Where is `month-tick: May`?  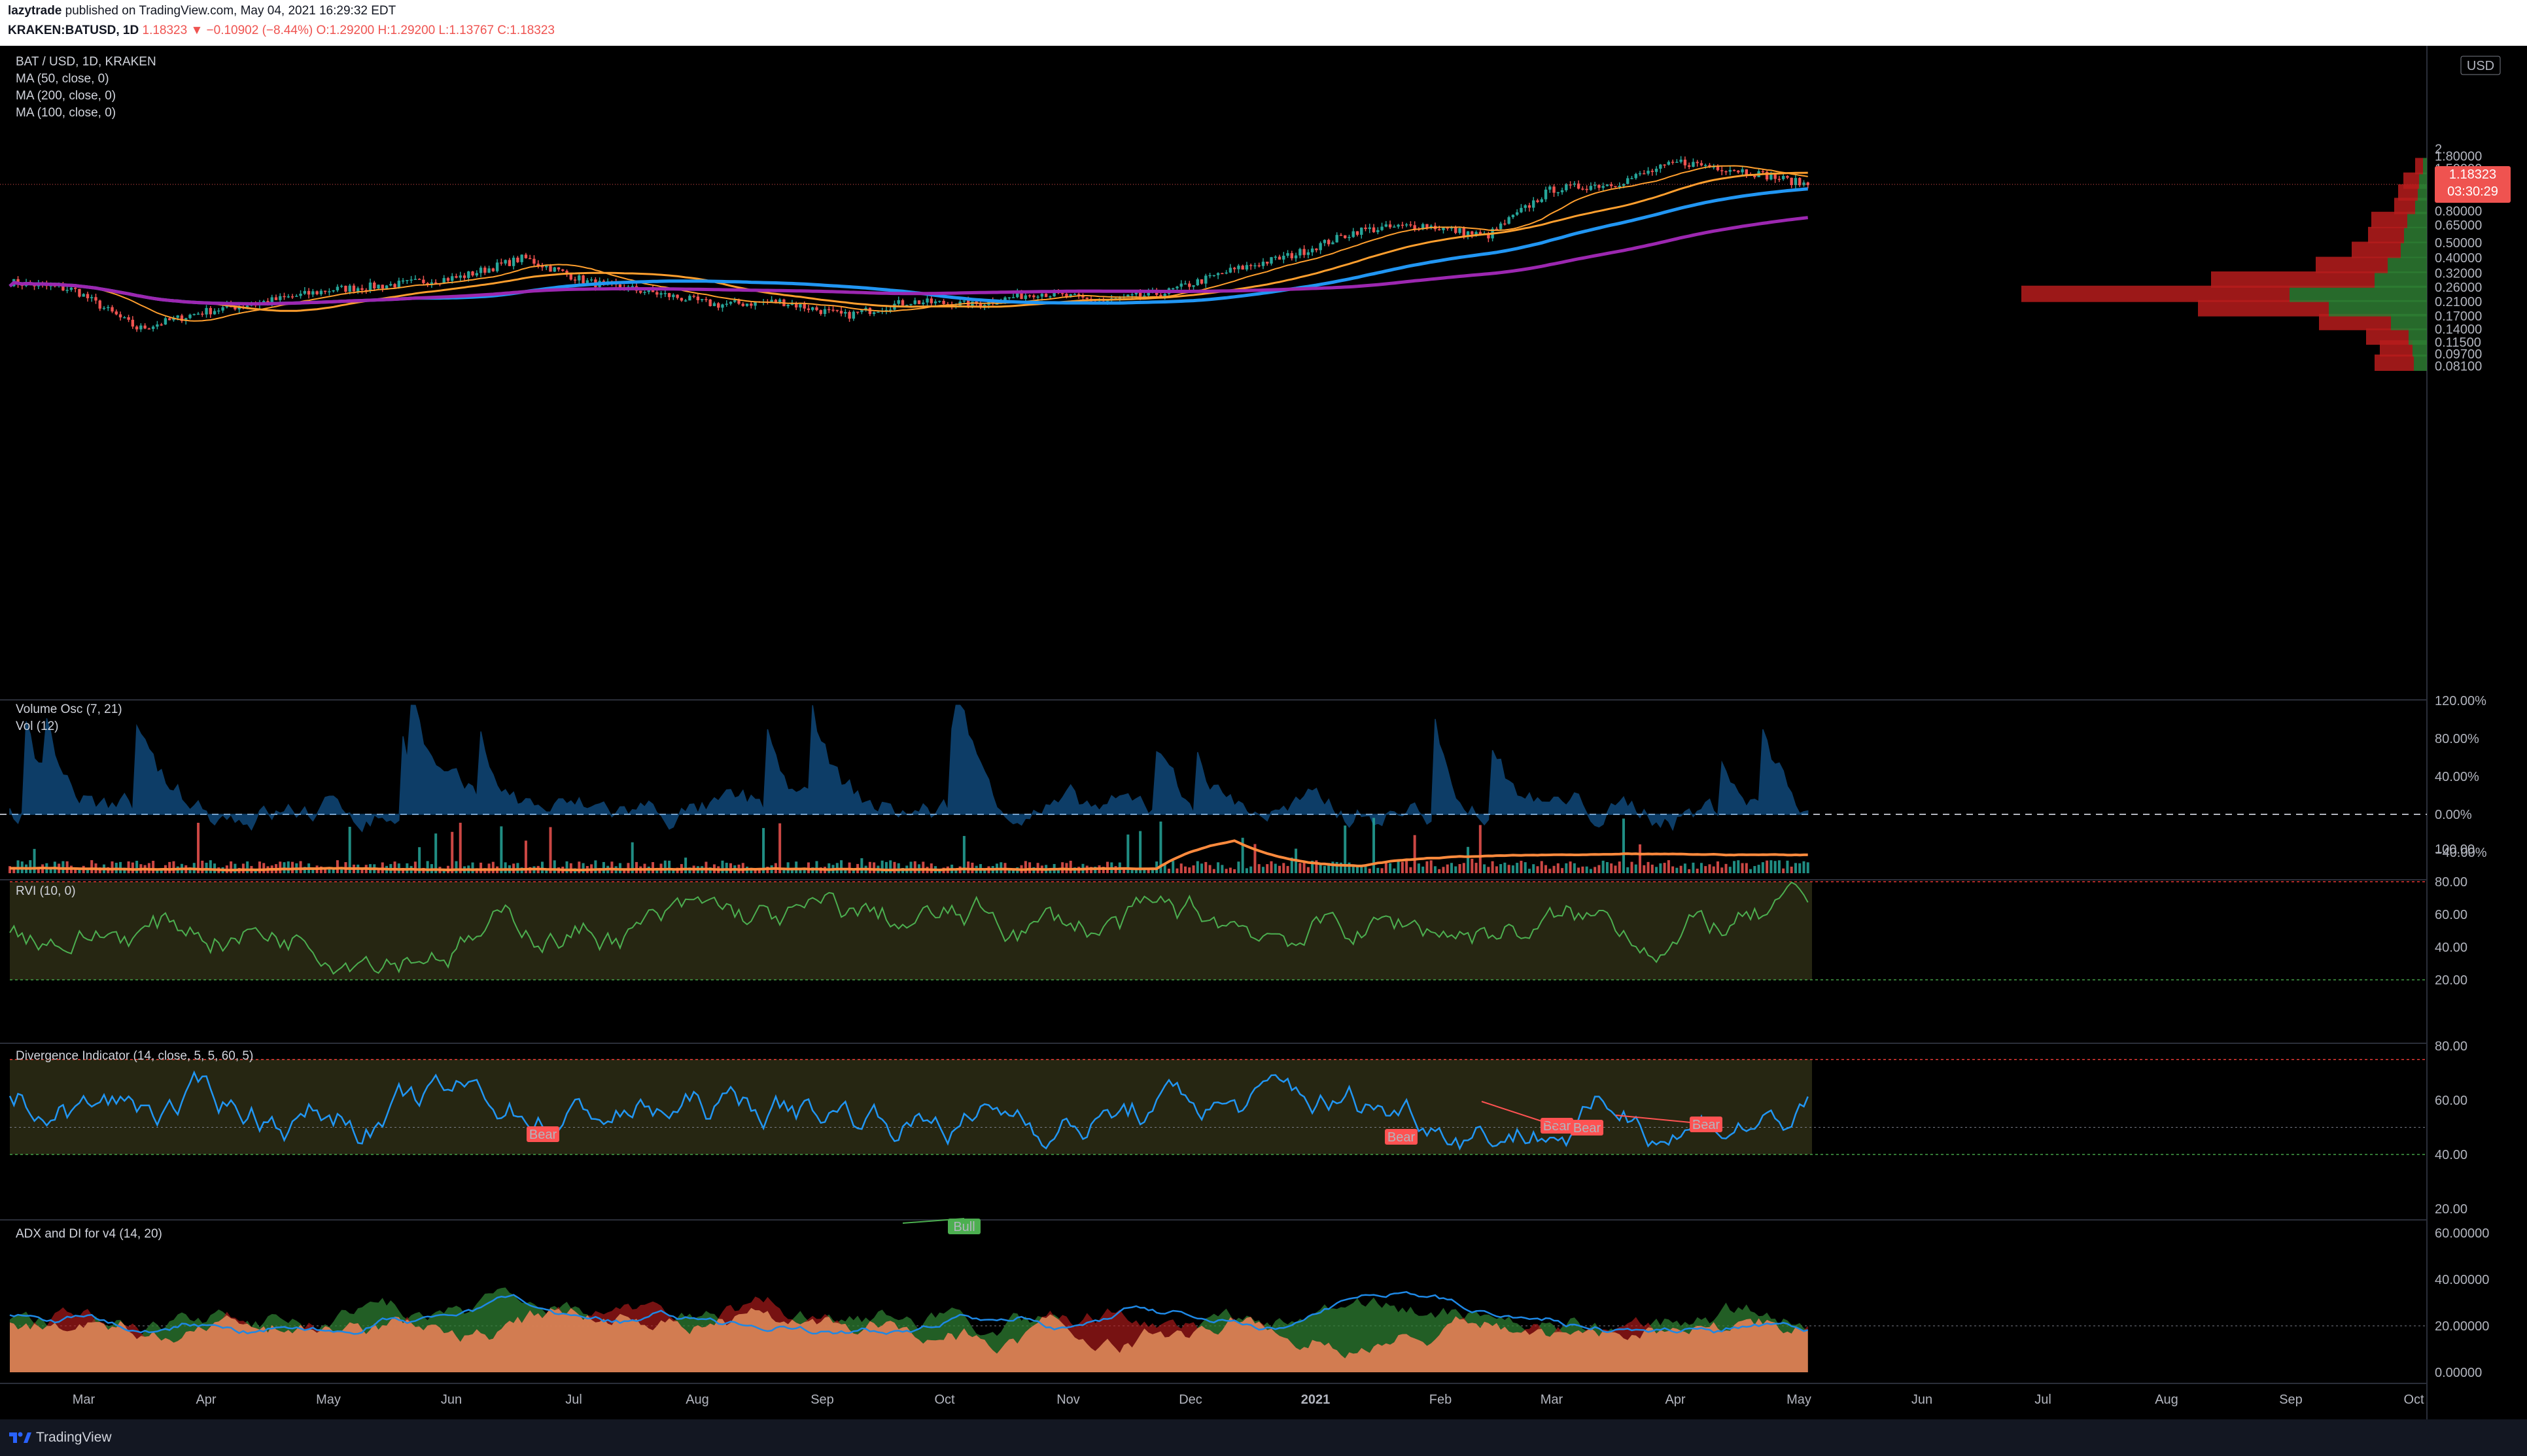 month-tick: May is located at coordinates (328, 1400).